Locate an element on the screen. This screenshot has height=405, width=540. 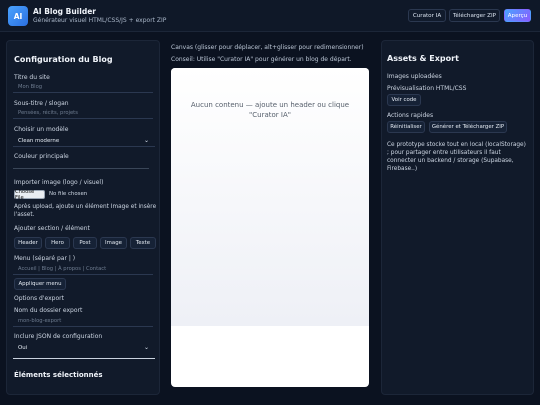
add-hero-button: Hero is located at coordinates (57, 243).